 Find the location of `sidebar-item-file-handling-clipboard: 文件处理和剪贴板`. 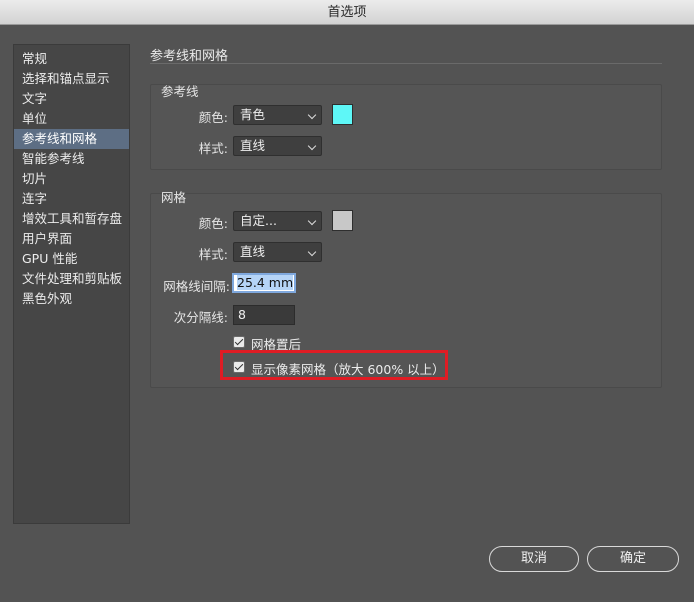

sidebar-item-file-handling-clipboard: 文件处理和剪贴板 is located at coordinates (71, 279).